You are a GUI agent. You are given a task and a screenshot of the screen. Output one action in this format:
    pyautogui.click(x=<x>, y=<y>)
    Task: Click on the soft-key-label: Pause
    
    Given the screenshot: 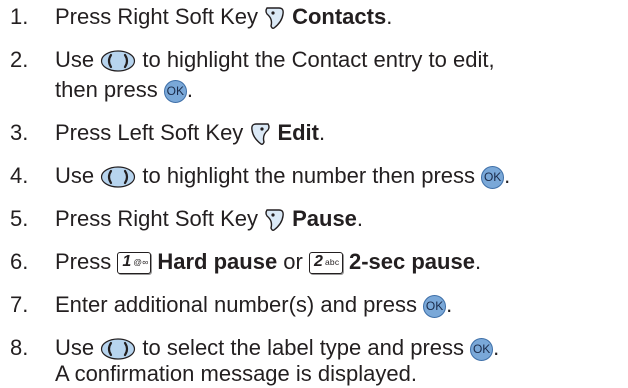 What is the action you would take?
    pyautogui.click(x=324, y=218)
    